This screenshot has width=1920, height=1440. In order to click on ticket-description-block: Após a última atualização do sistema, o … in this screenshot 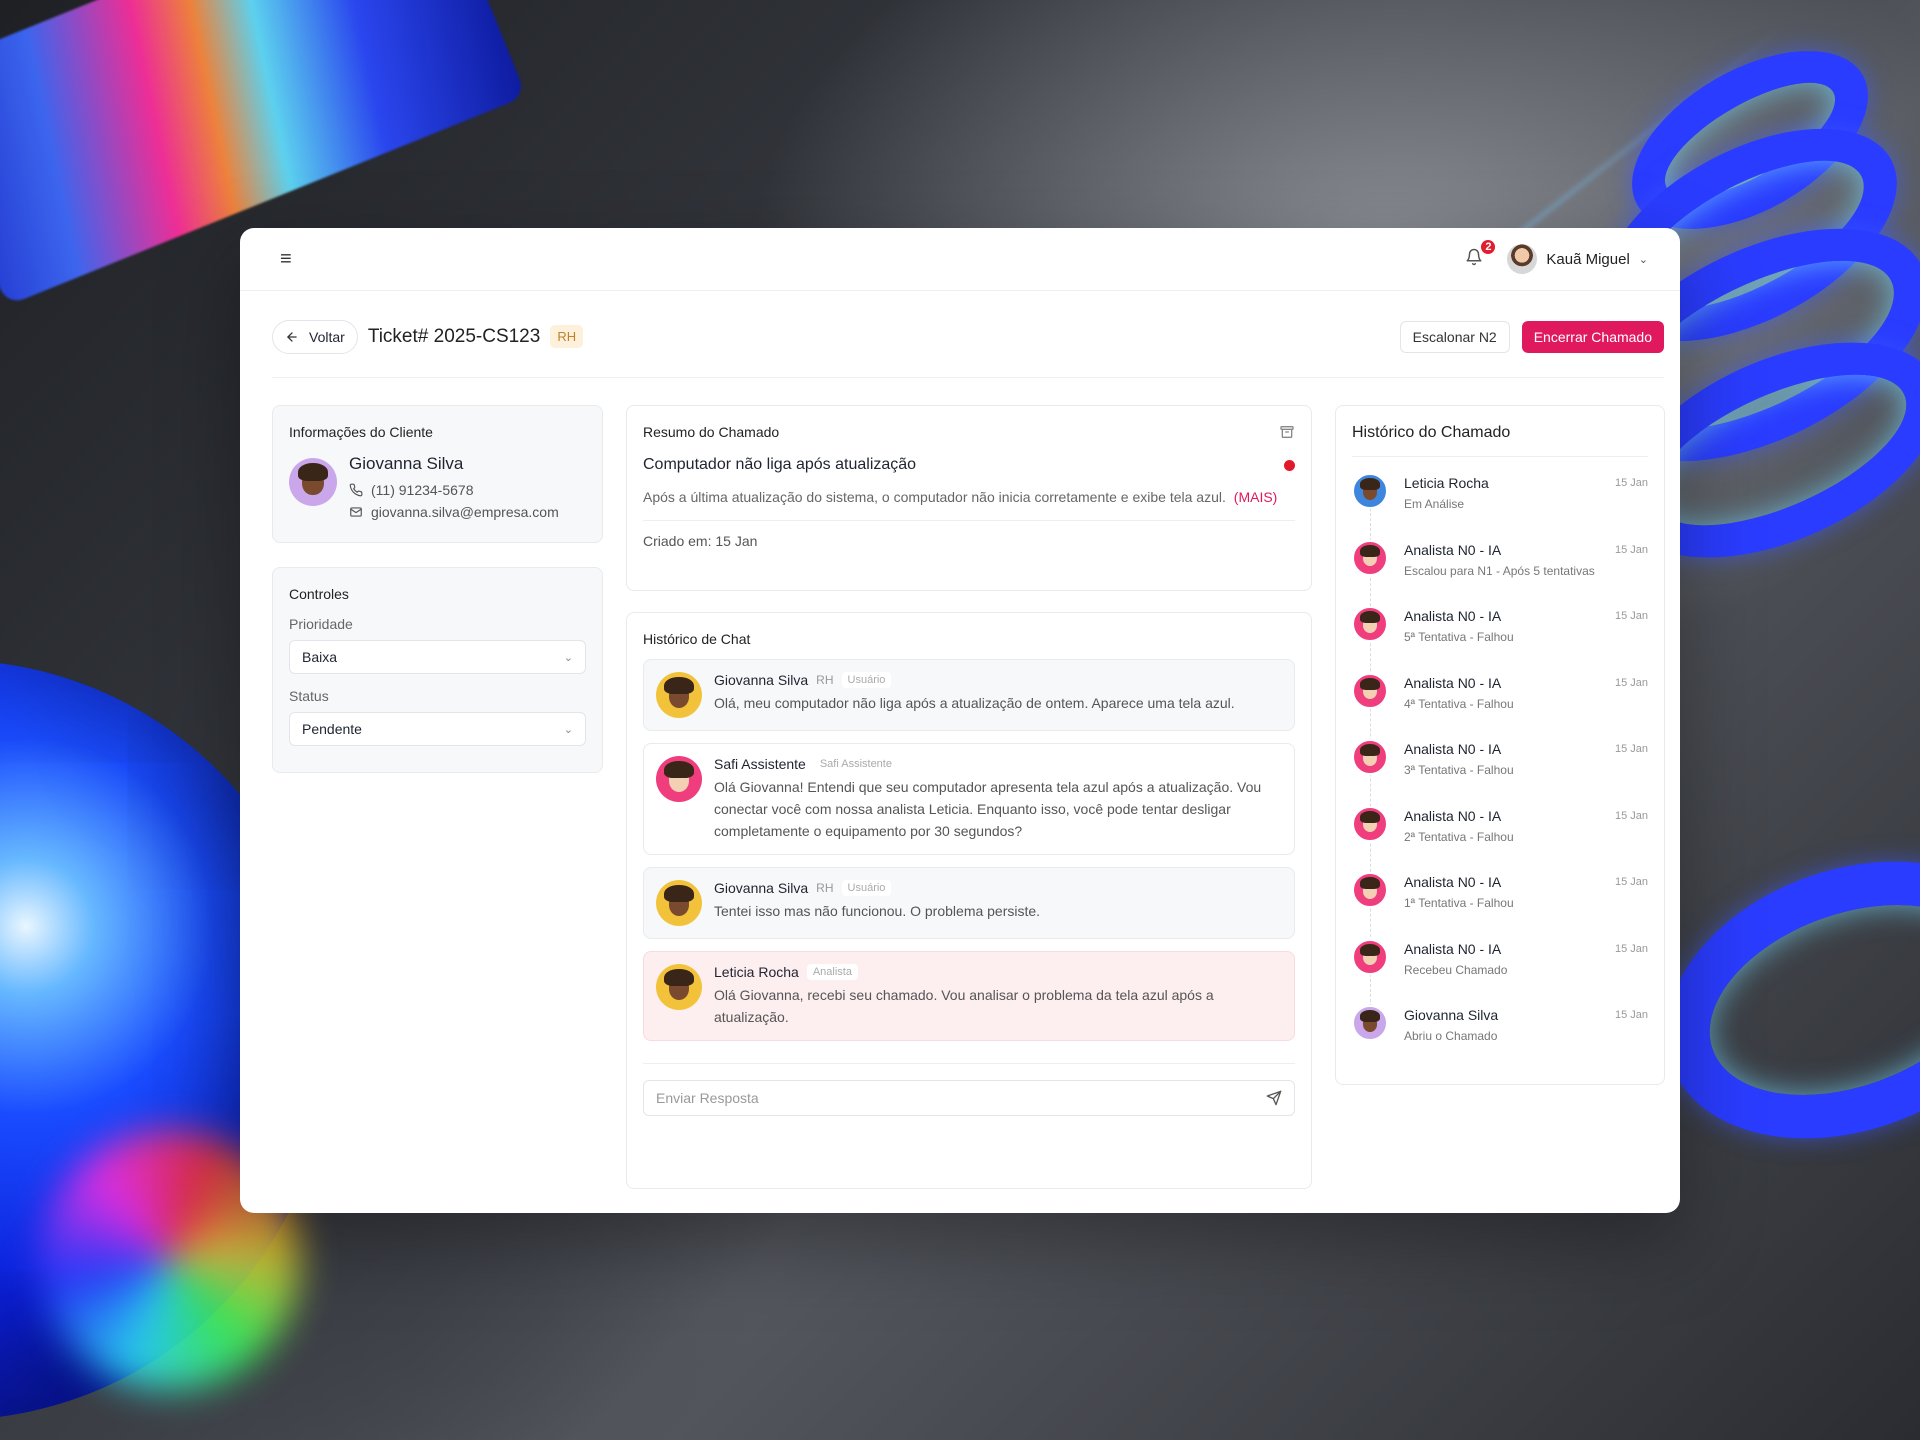, I will do `click(969, 497)`.